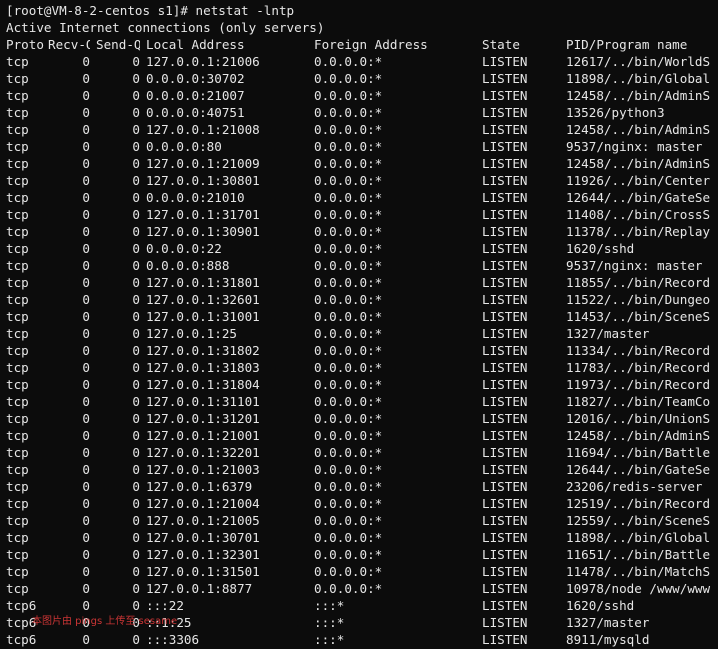 The width and height of the screenshot is (718, 649). Describe the element at coordinates (638, 299) in the screenshot. I see `cell-pid-program: 11522/../bin/Dungeo` at that location.